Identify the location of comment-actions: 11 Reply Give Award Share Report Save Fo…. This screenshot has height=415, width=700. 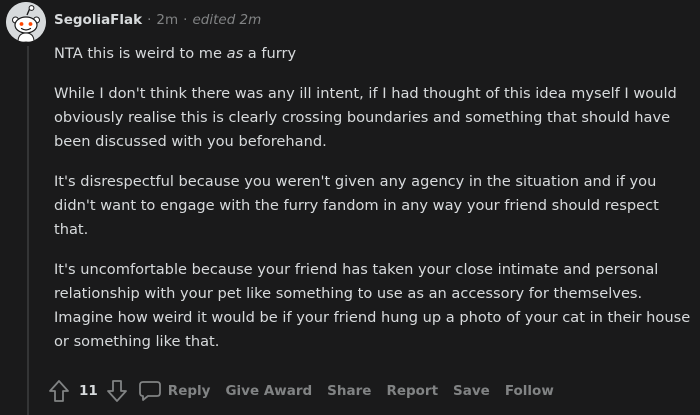
(307, 391).